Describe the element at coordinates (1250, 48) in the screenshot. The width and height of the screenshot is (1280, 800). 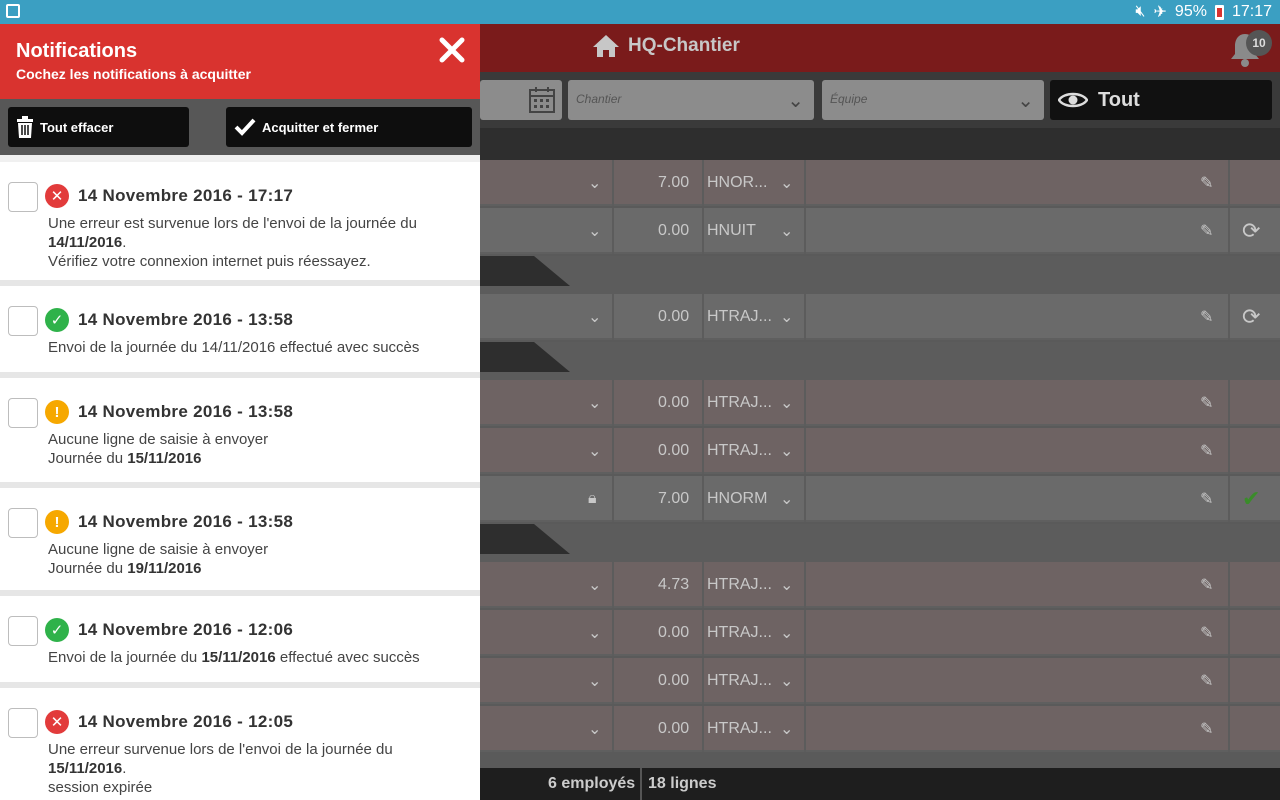
I see `notifications-button: 10` at that location.